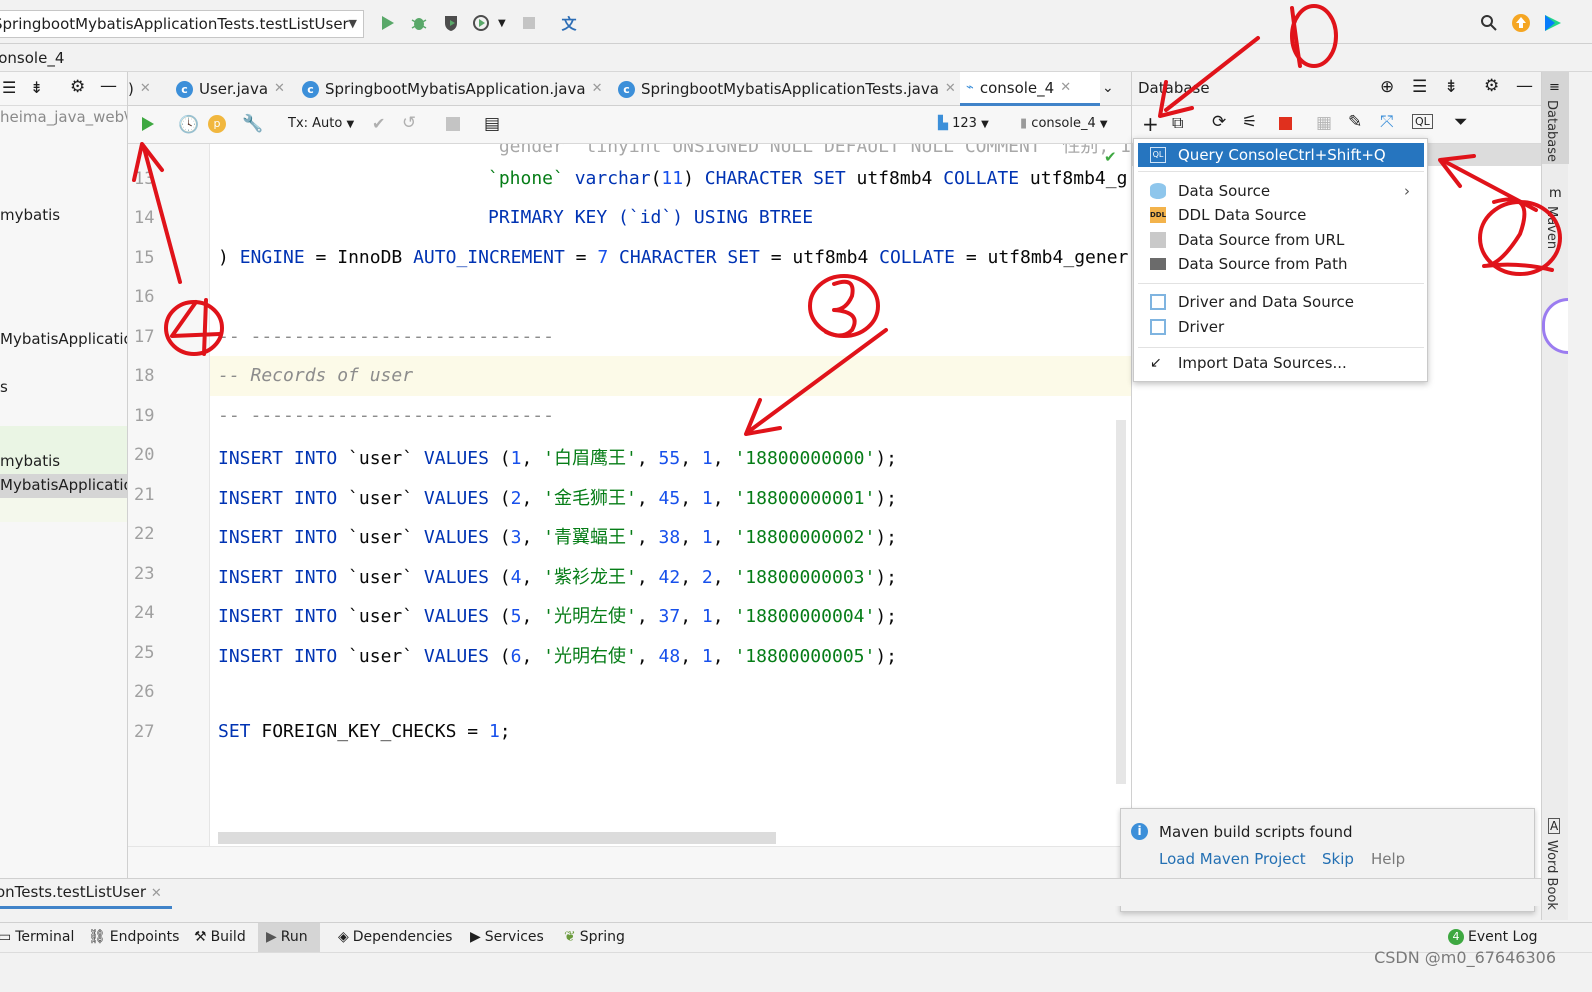 This screenshot has height=992, width=1592. Describe the element at coordinates (1521, 23) in the screenshot. I see `update-icon` at that location.